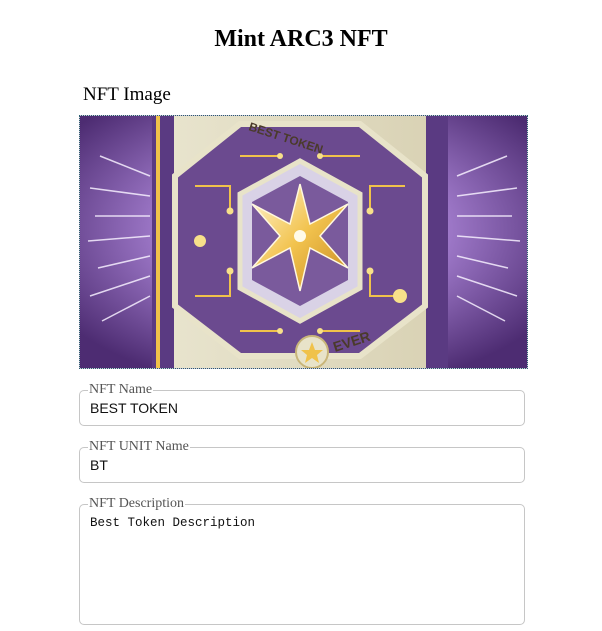  I want to click on nft-description-label: NFT Description, so click(137, 503).